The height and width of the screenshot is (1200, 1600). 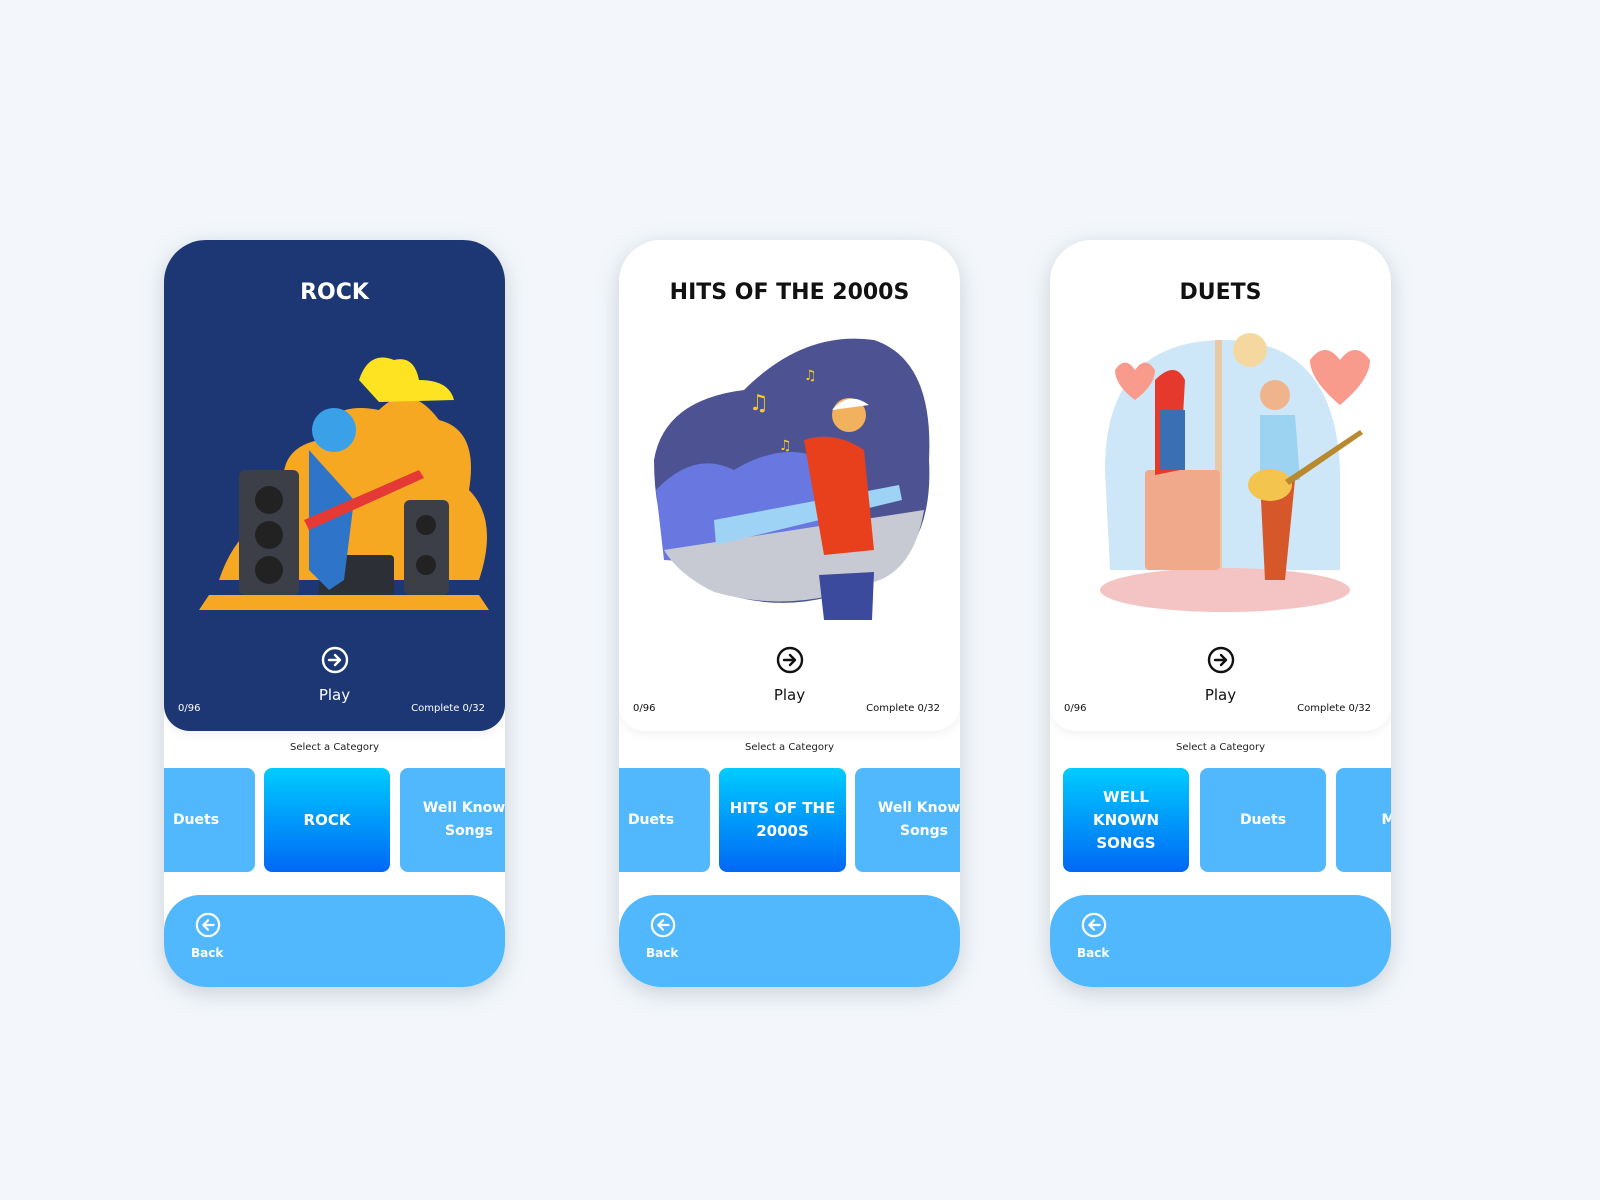 I want to click on rock-guitarist-illustration, so click(x=334, y=470).